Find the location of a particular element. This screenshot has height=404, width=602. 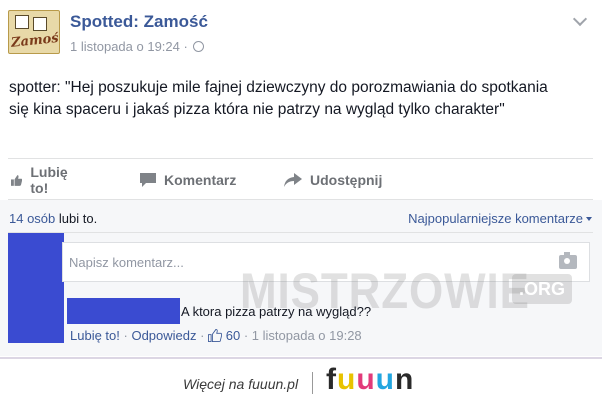

likes-summary: 14 osób lubi to. is located at coordinates (53, 218).